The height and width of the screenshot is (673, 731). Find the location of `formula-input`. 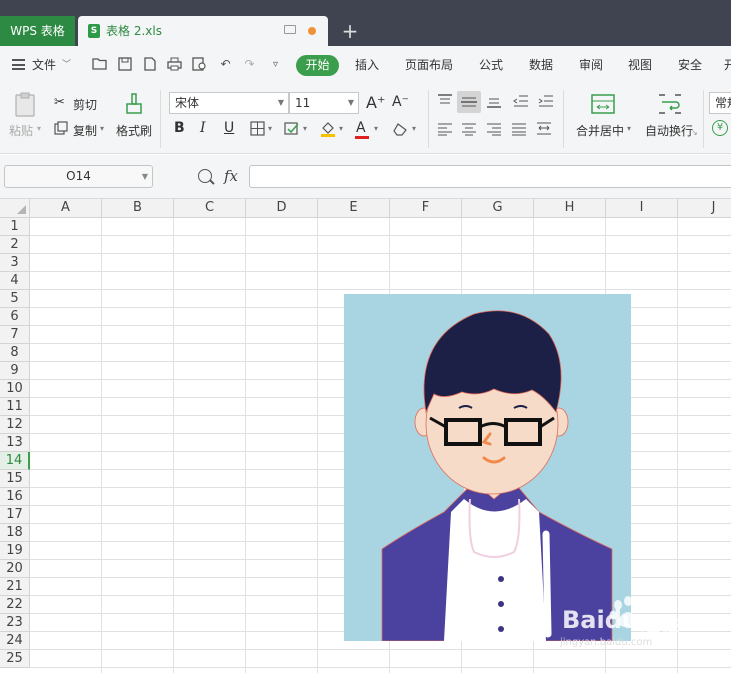

formula-input is located at coordinates (490, 176).